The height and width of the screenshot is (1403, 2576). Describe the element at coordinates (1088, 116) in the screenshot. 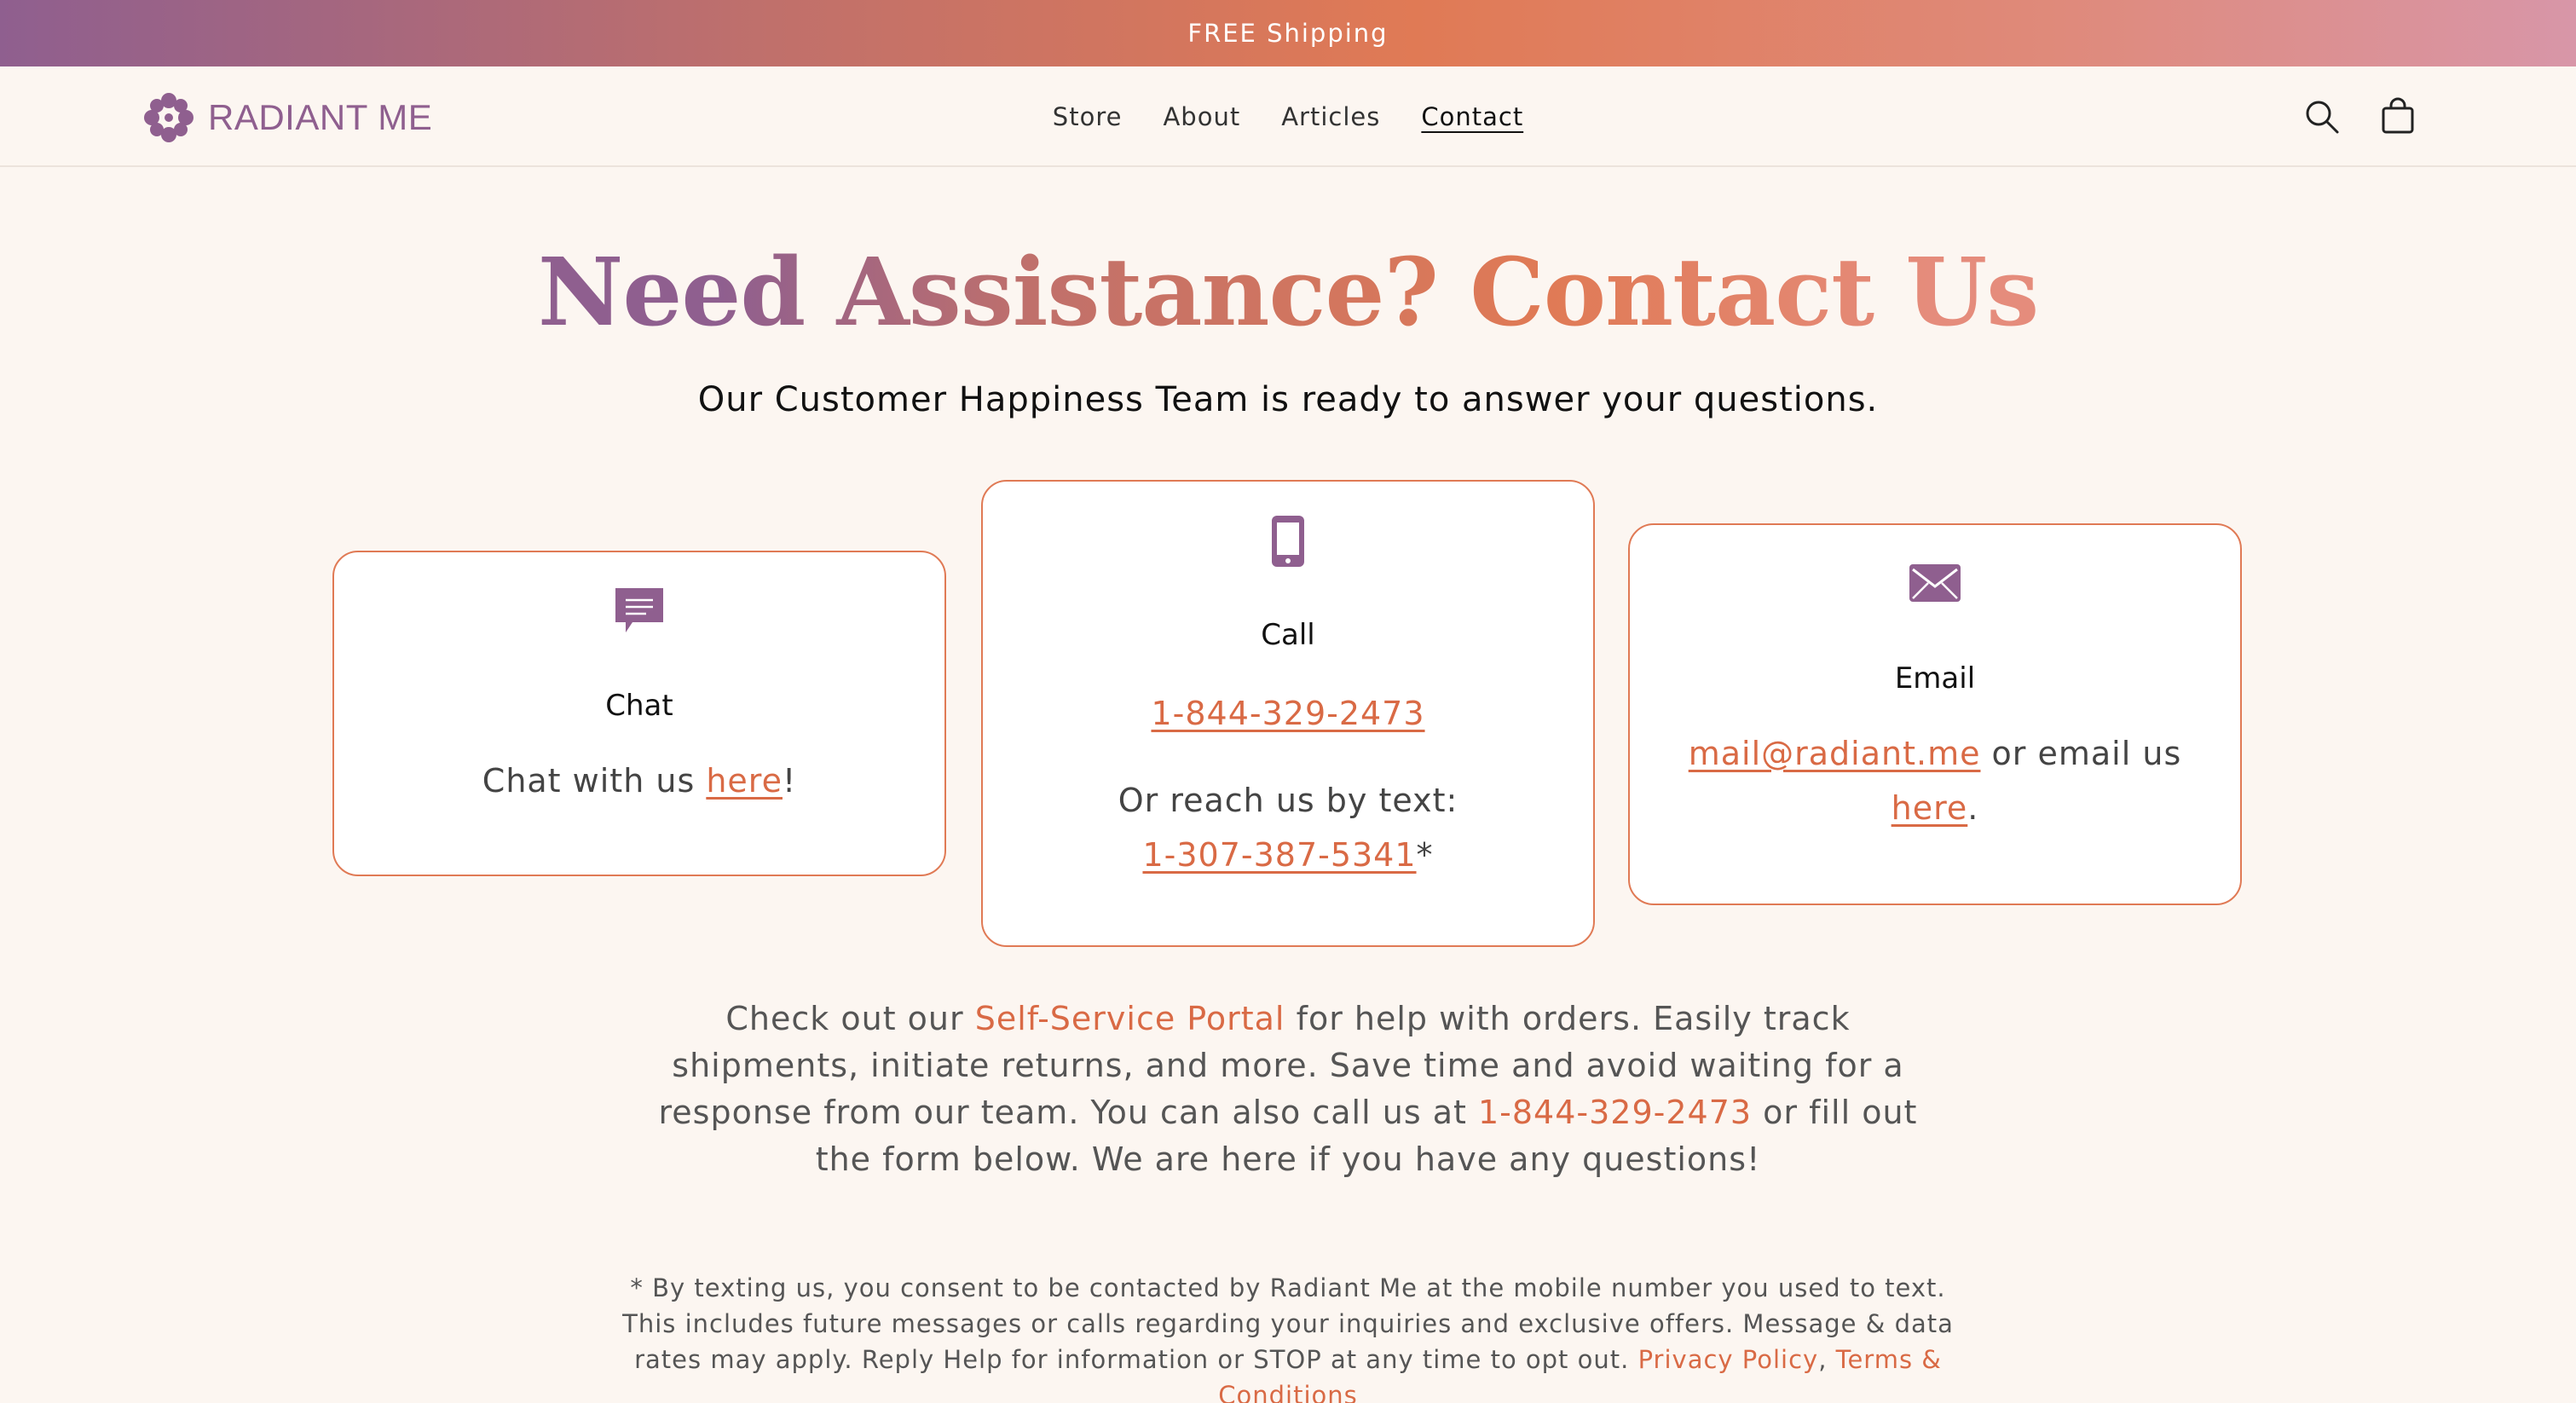

I see `nav-store: Store` at that location.